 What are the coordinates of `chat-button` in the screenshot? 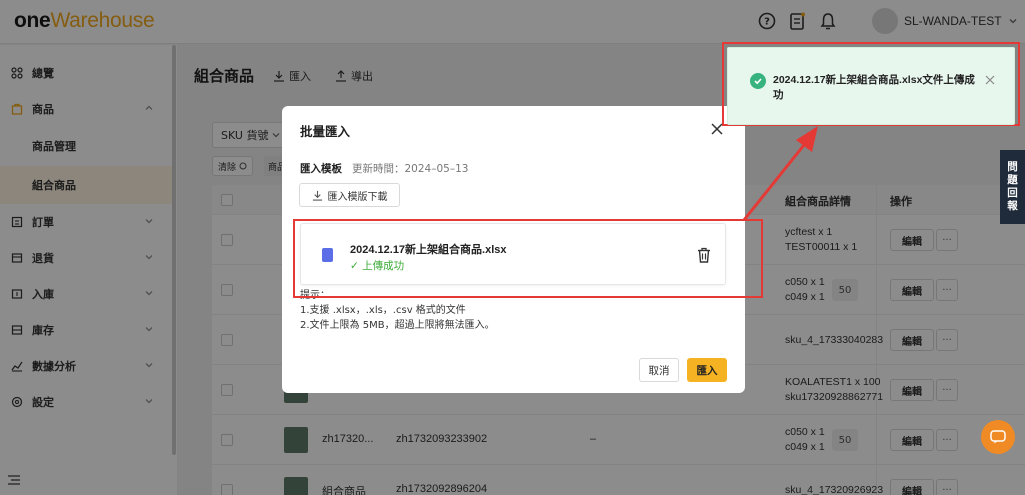 It's located at (998, 437).